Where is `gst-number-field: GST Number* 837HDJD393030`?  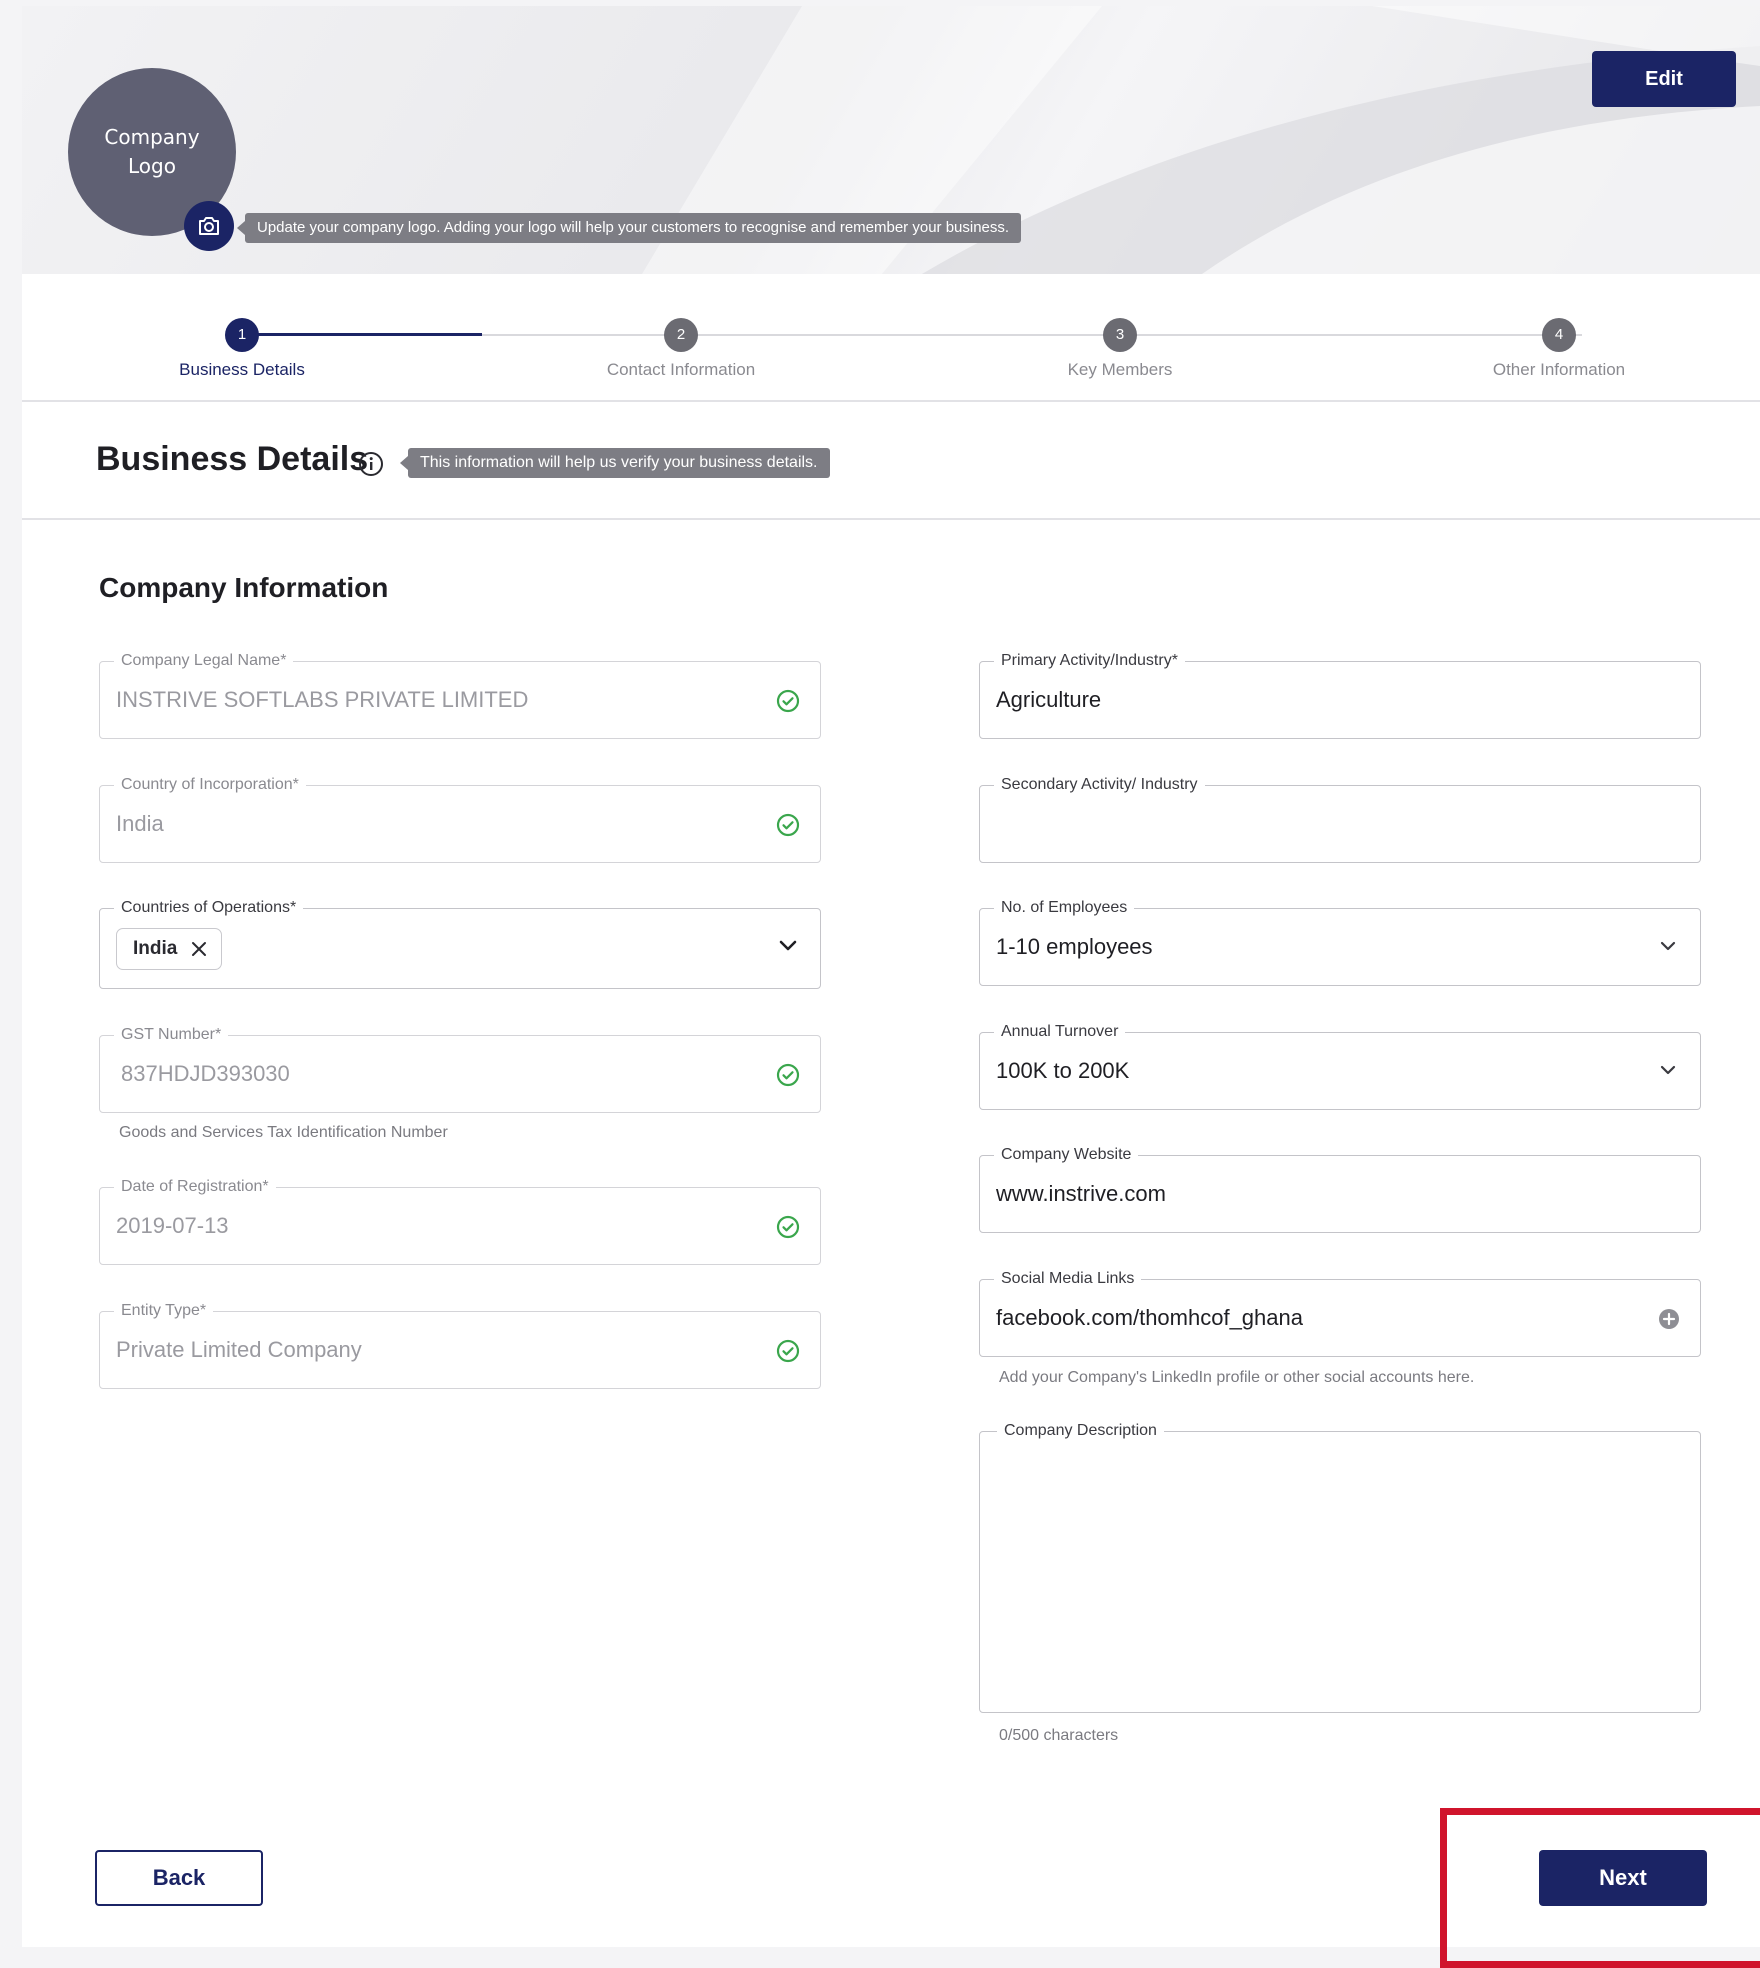 gst-number-field: GST Number* 837HDJD393030 is located at coordinates (460, 1069).